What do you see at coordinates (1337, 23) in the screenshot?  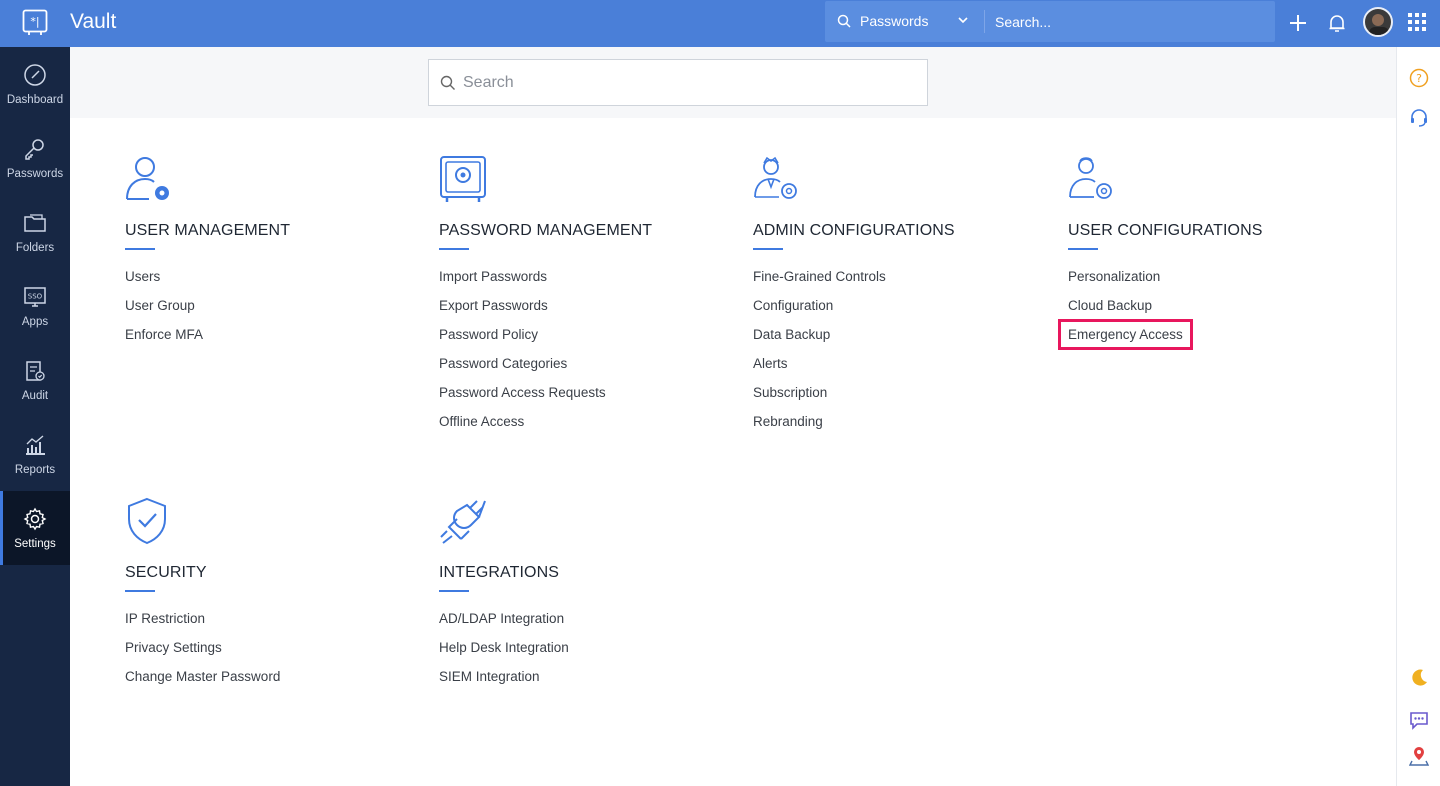 I see `bell-icon` at bounding box center [1337, 23].